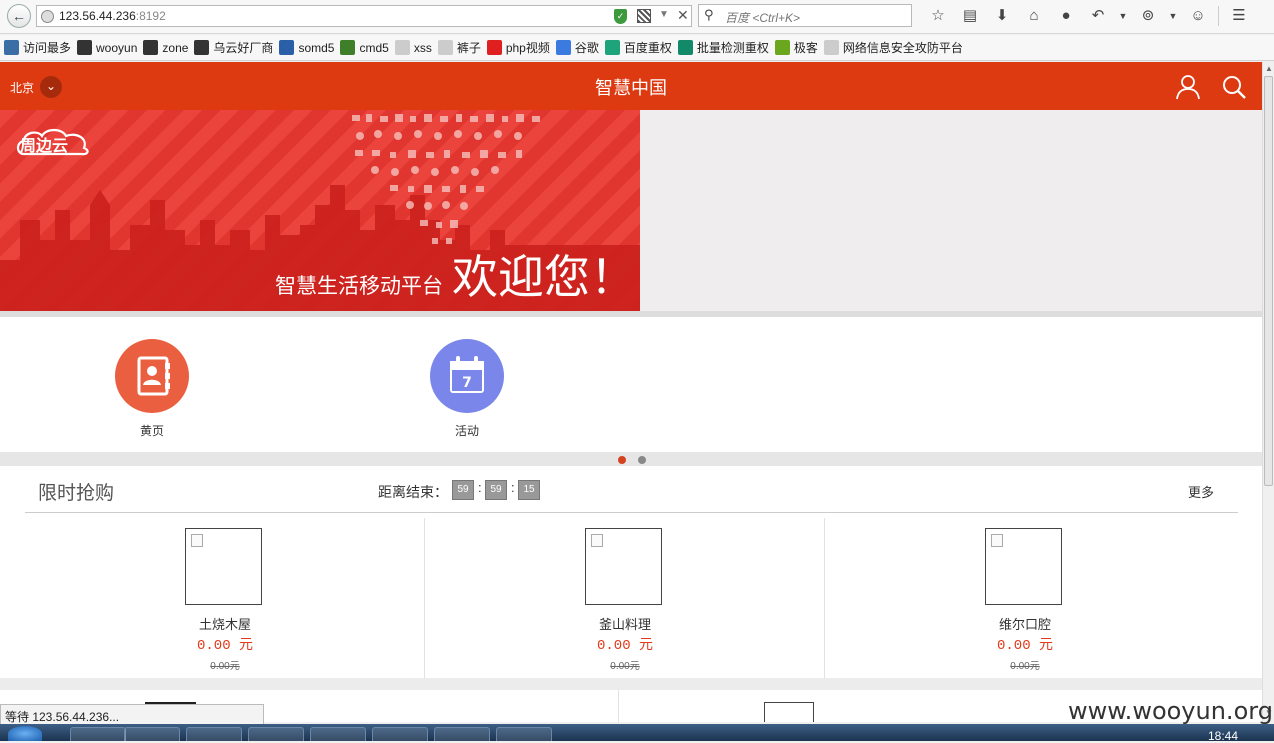  What do you see at coordinates (732, 48) in the screenshot?
I see `bookmark-label: 批量检测重权` at bounding box center [732, 48].